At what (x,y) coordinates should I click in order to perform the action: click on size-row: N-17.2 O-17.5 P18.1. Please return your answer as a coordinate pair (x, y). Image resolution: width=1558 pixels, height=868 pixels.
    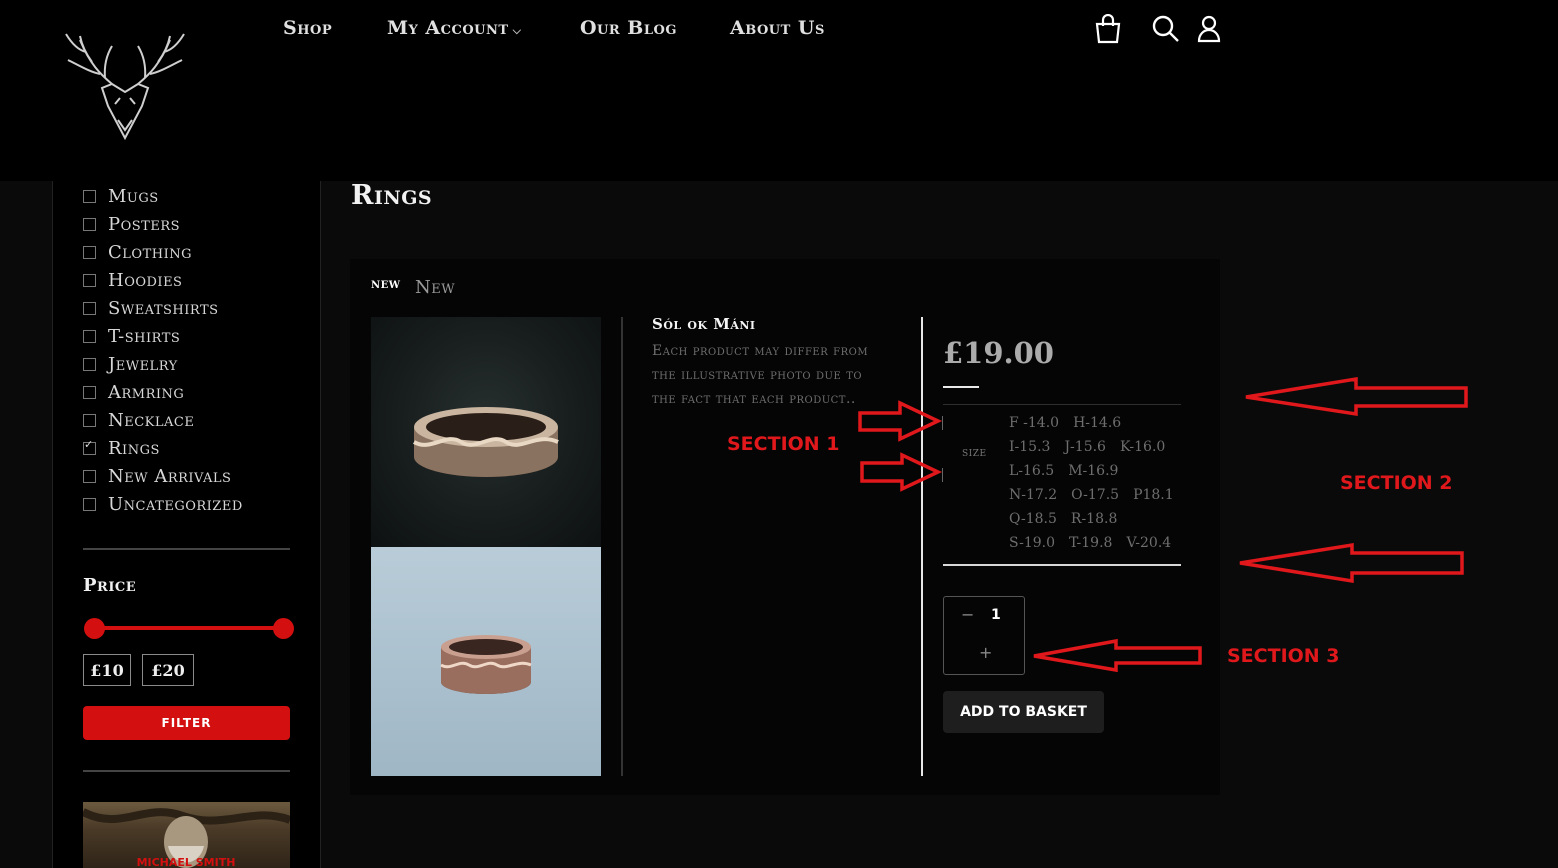
    Looking at the image, I should click on (1099, 495).